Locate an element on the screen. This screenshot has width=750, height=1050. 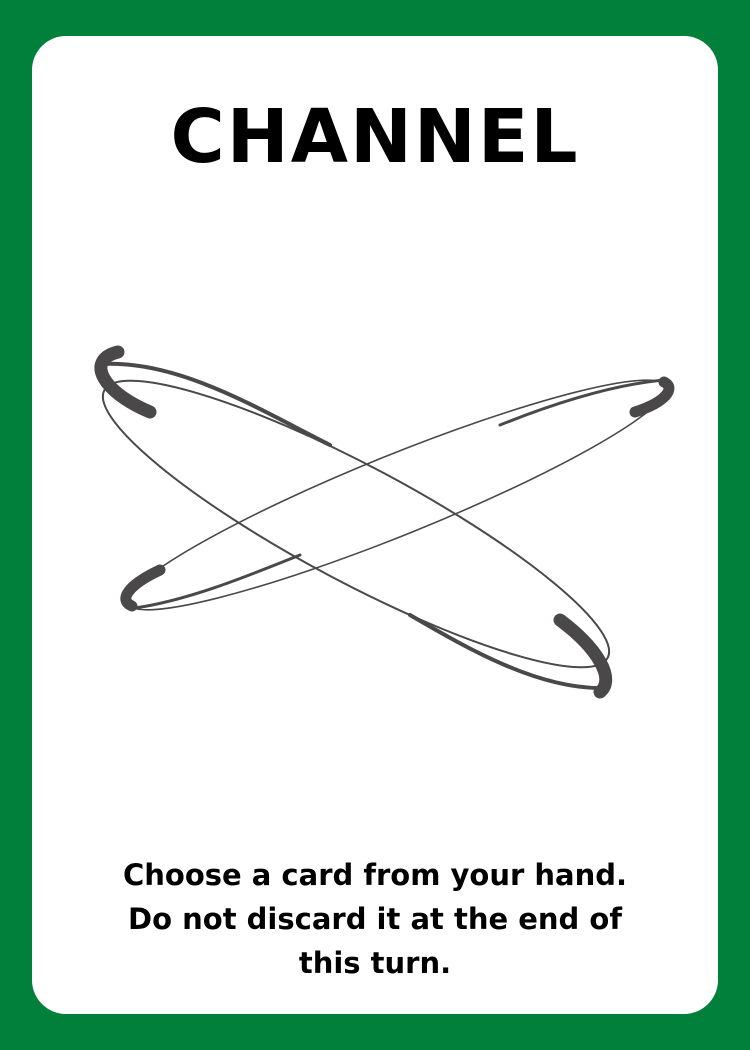
card-description-line: Do not discard it at the end of is located at coordinates (375, 919).